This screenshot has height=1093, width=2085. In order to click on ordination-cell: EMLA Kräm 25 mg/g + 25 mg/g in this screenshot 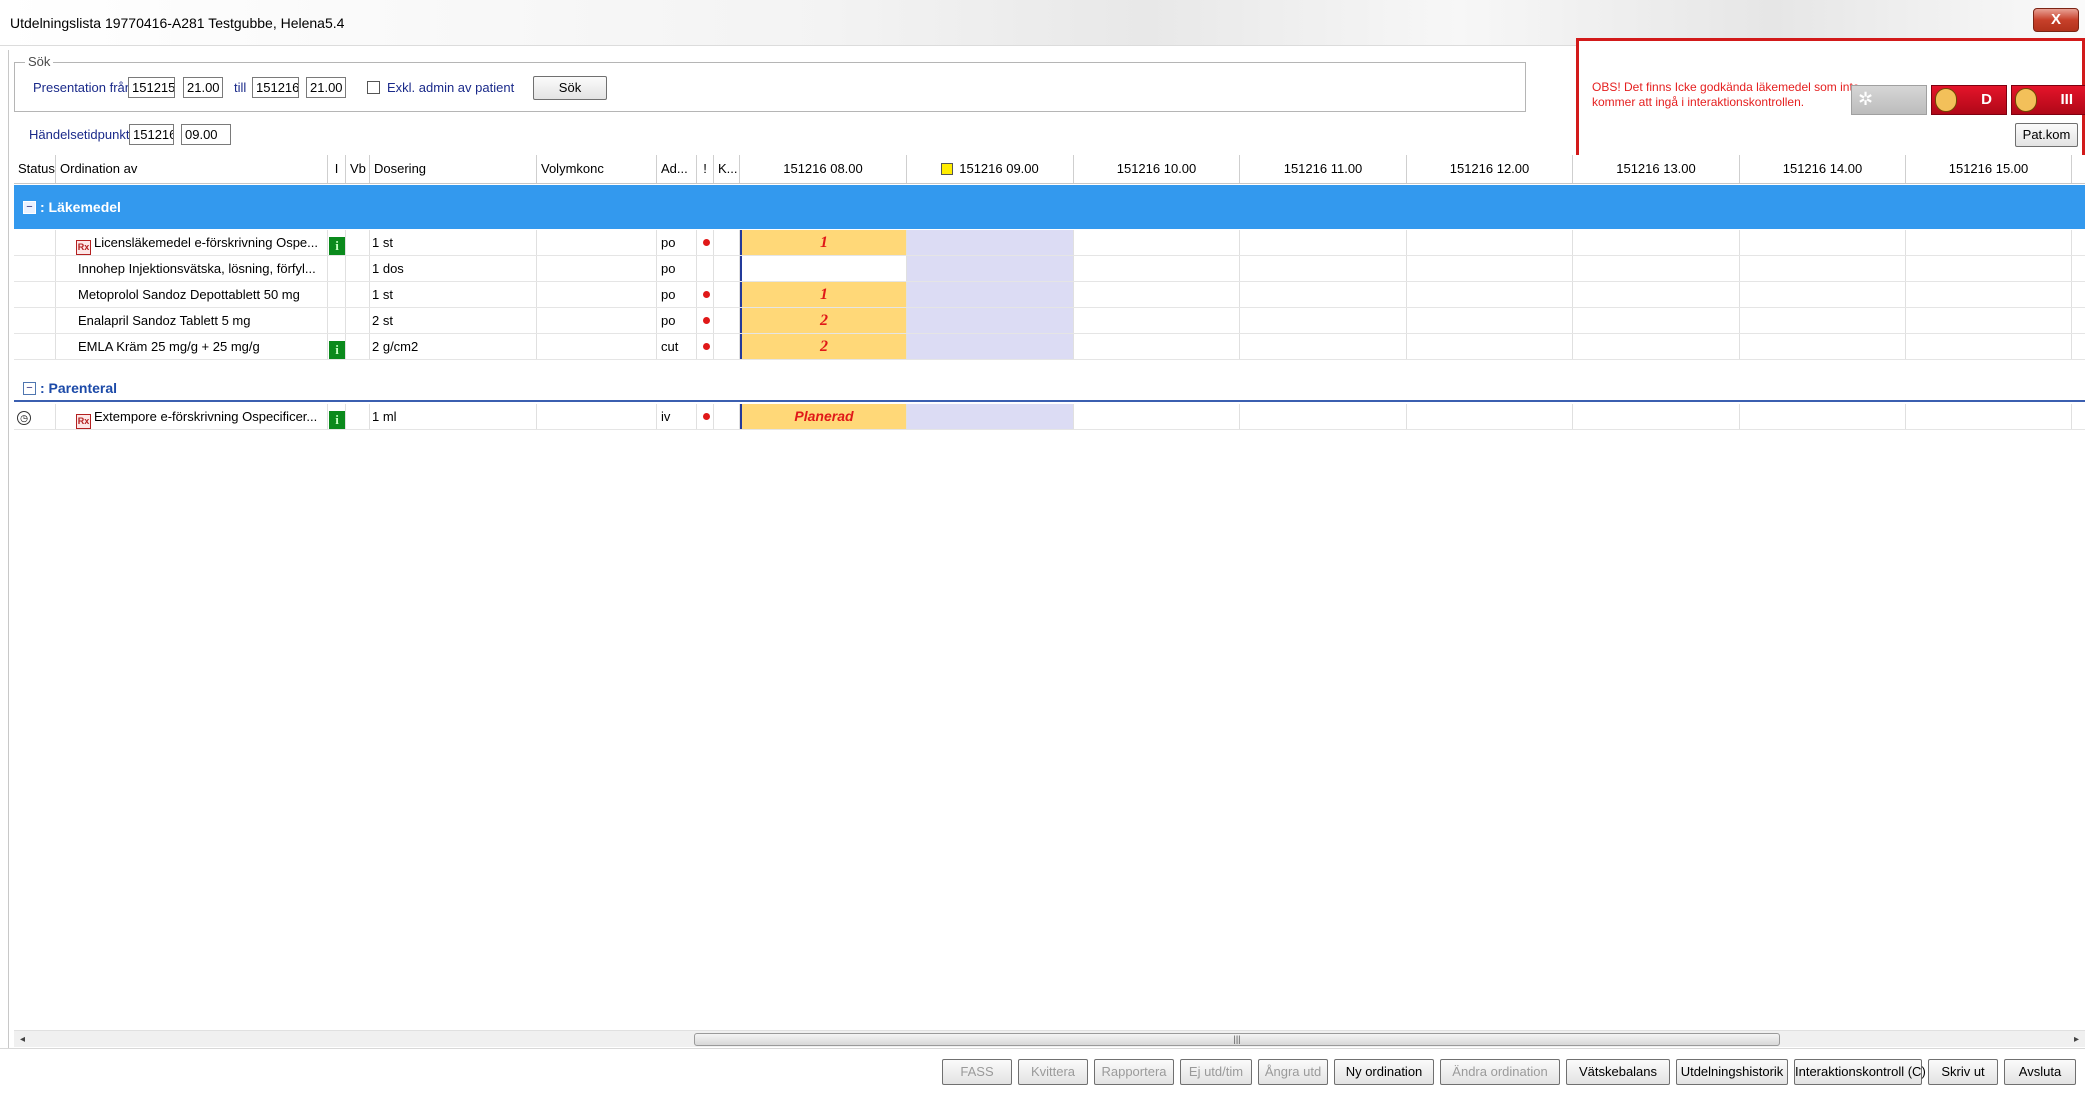, I will do `click(192, 346)`.